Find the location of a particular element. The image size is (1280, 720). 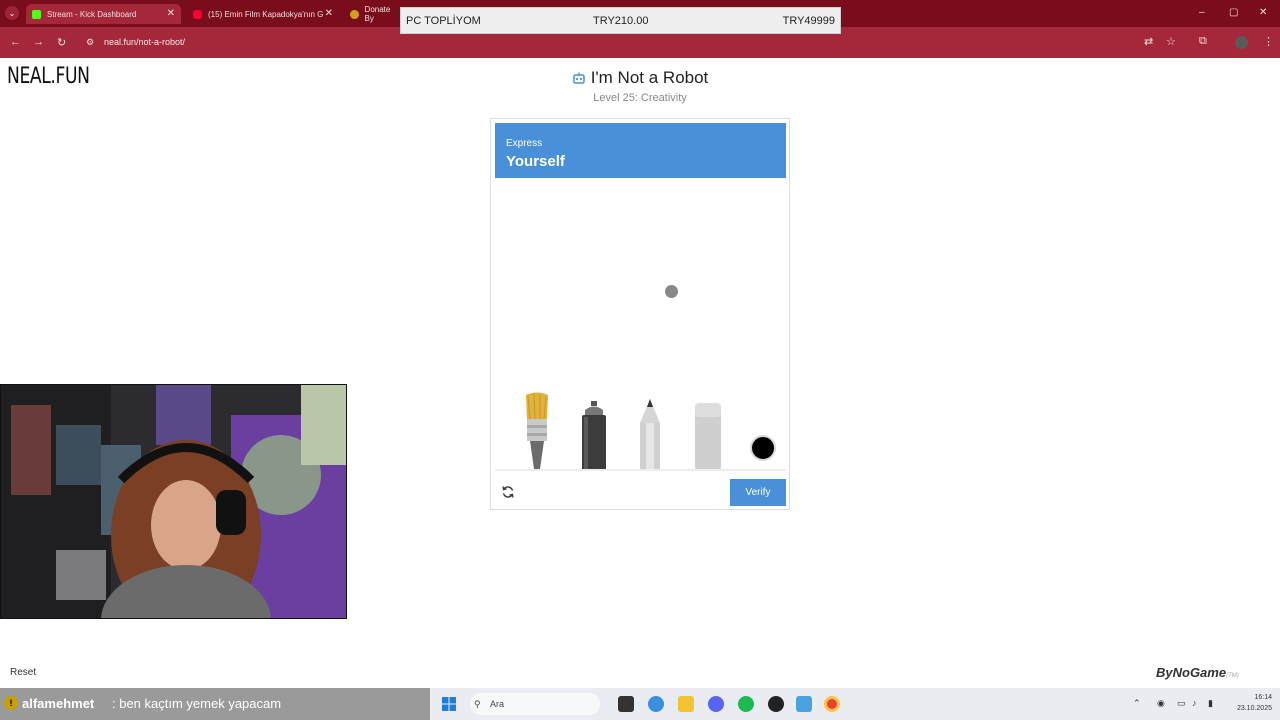

search-icon: ⚲ is located at coordinates (477, 704).